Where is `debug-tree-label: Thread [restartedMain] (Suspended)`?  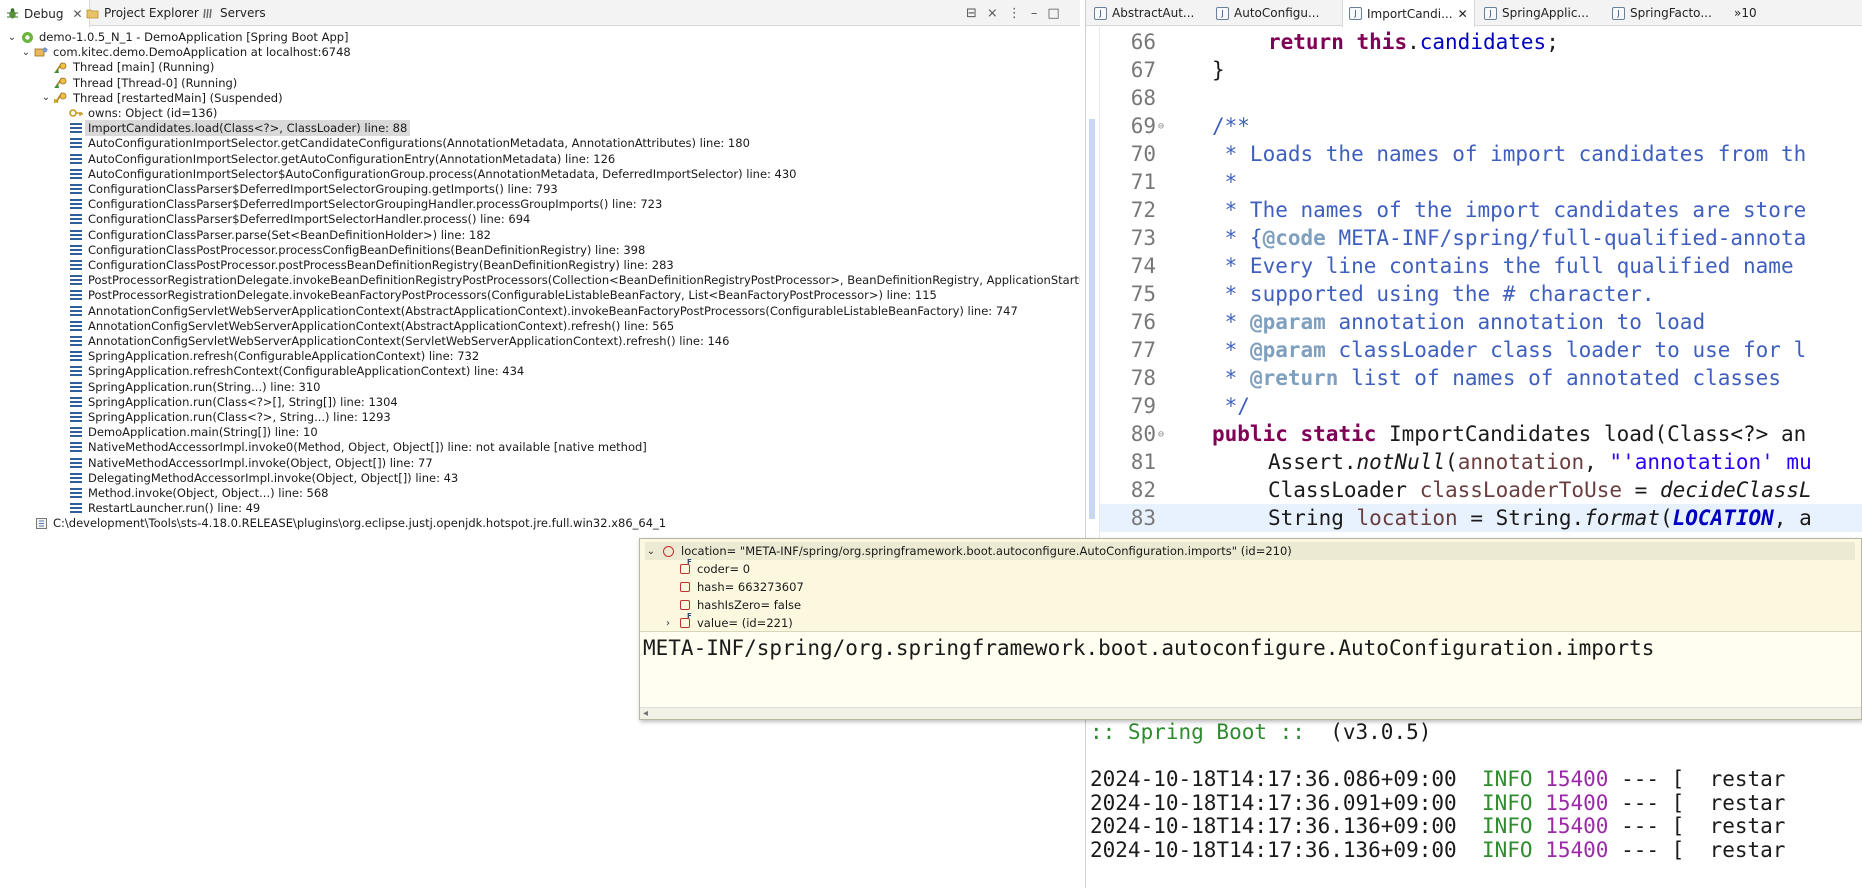 debug-tree-label: Thread [restartedMain] (Suspended) is located at coordinates (178, 97).